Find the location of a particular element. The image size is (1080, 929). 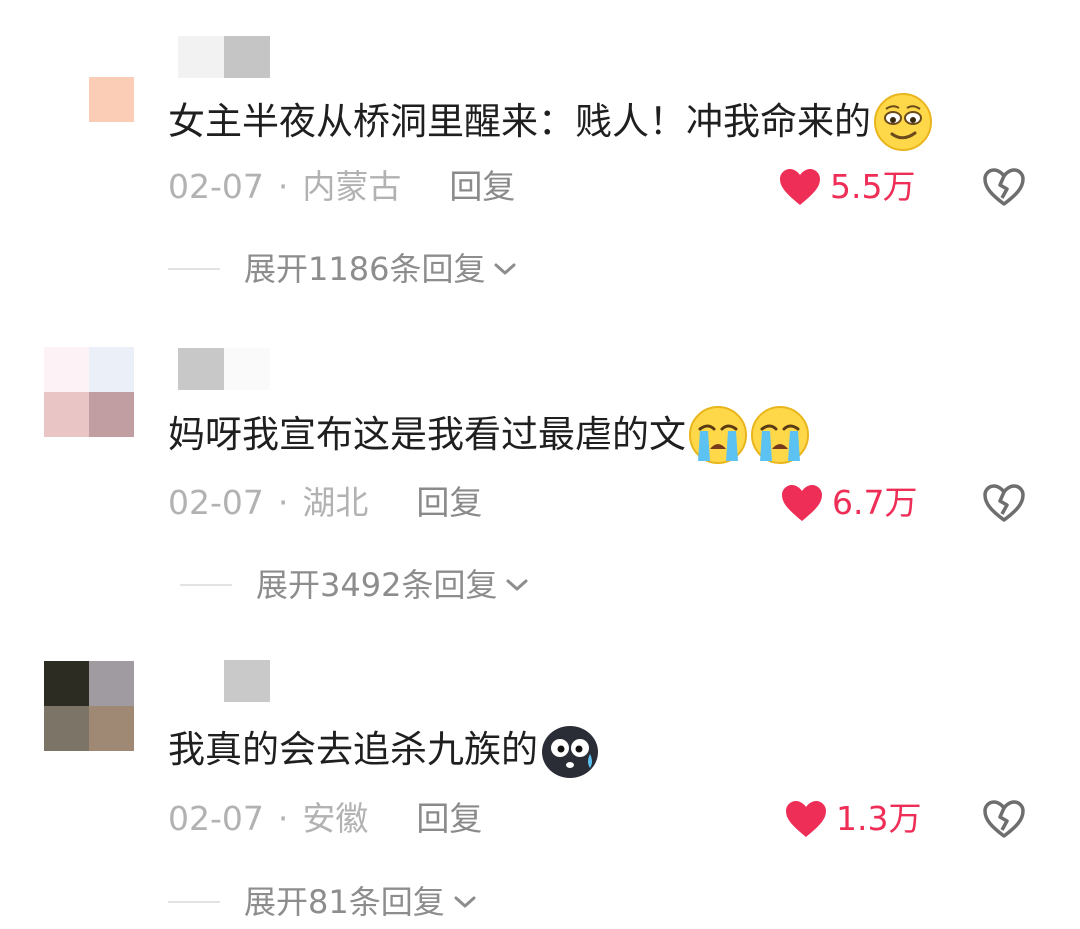

comment-meta: 02-07 · 湖北 回复 is located at coordinates (325, 503).